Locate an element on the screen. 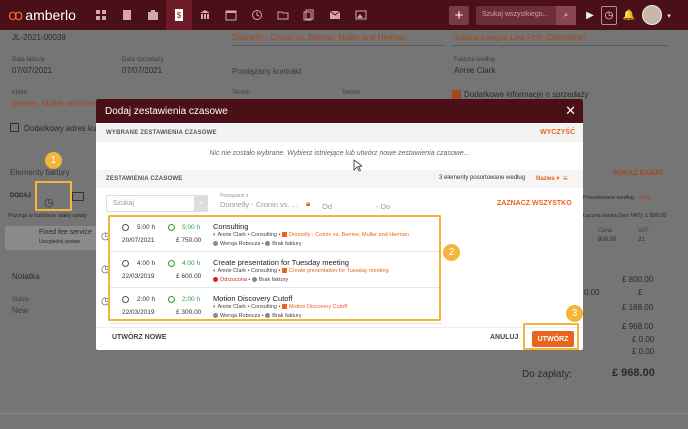 The image size is (688, 429). calendar-icon is located at coordinates (231, 15).